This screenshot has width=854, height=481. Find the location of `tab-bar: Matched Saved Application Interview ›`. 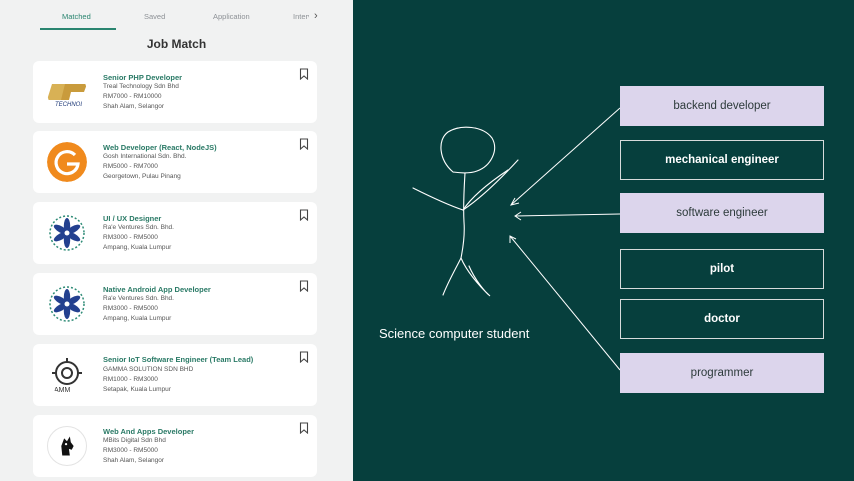

tab-bar: Matched Saved Application Interview › is located at coordinates (176, 16).